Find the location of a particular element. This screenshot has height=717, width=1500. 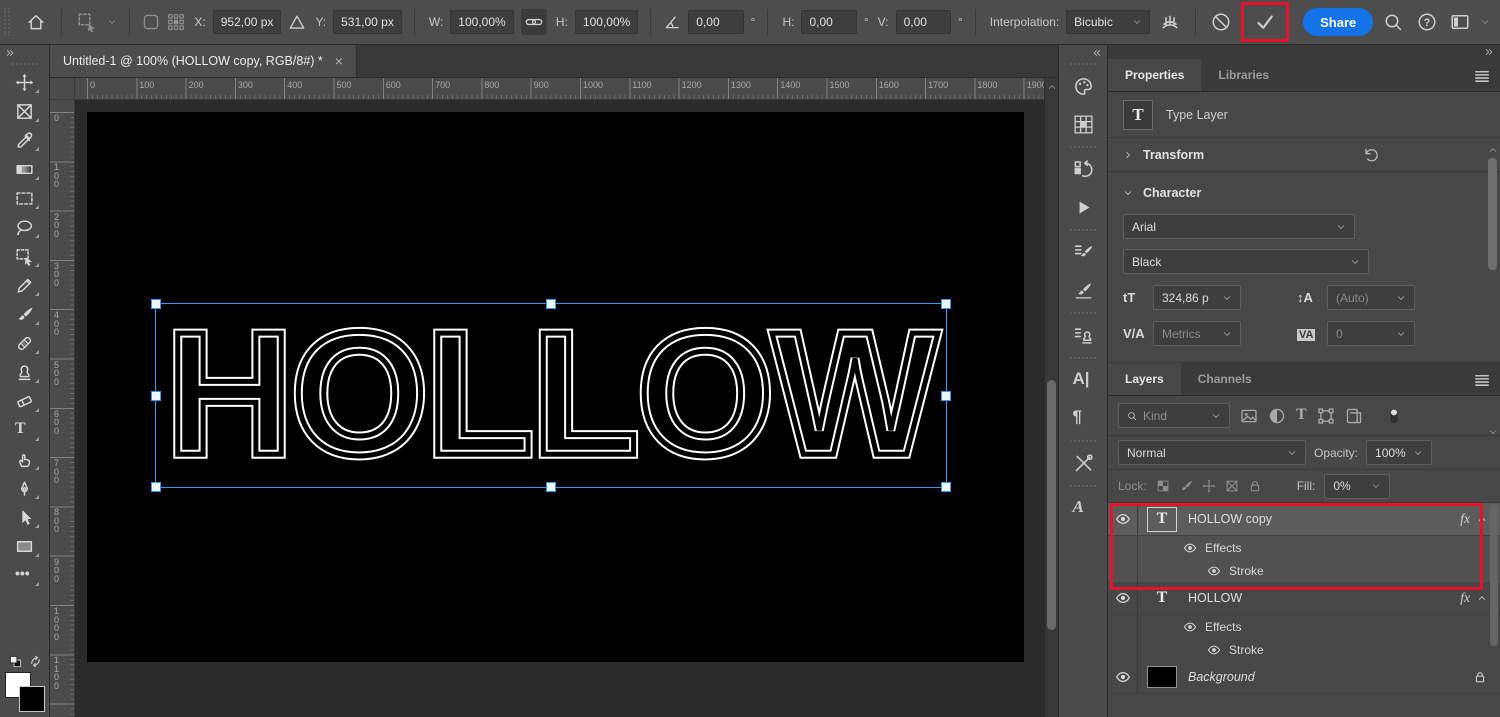

transform-handle-top-right is located at coordinates (946, 304).